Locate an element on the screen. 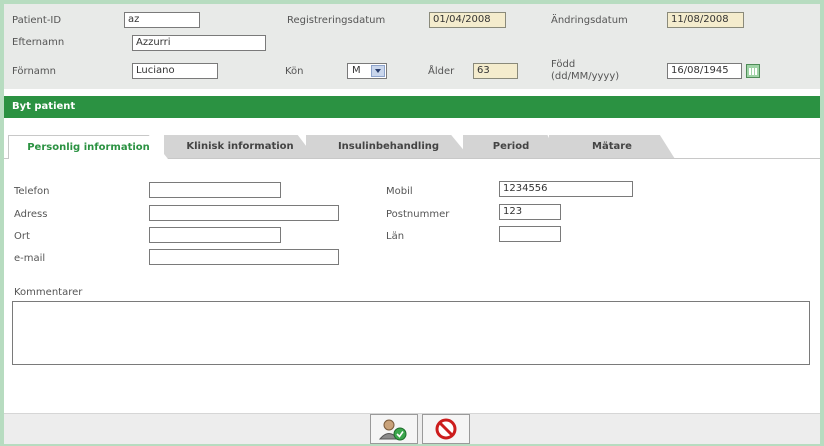 This screenshot has width=824, height=446. save-button is located at coordinates (394, 429).